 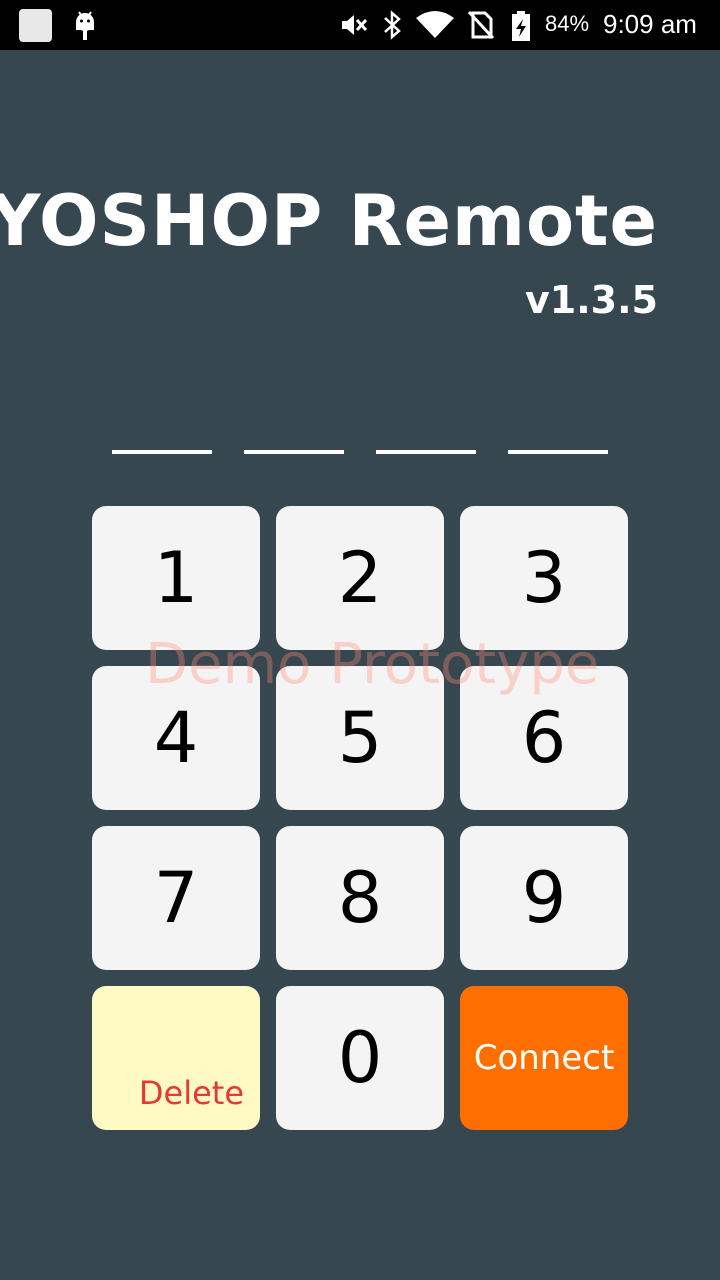 What do you see at coordinates (360, 578) in the screenshot?
I see `key-2: 2` at bounding box center [360, 578].